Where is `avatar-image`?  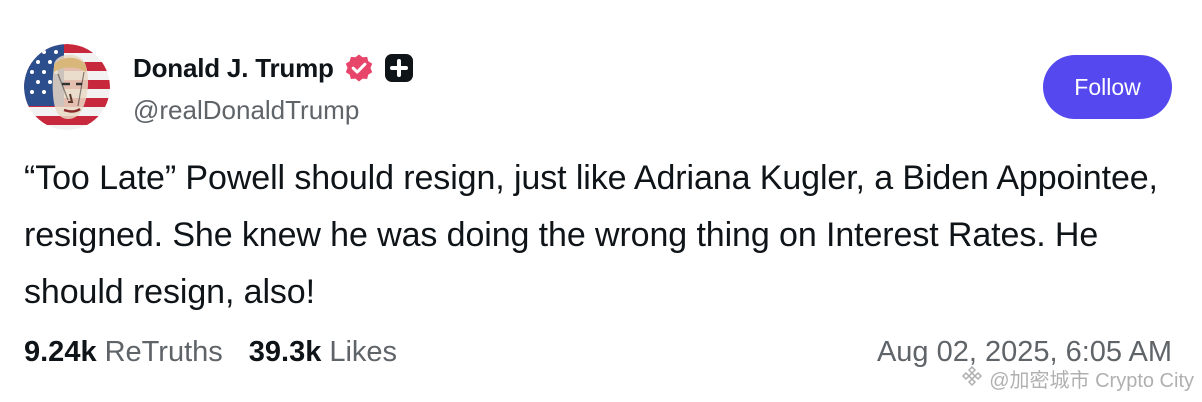
avatar-image is located at coordinates (67, 87).